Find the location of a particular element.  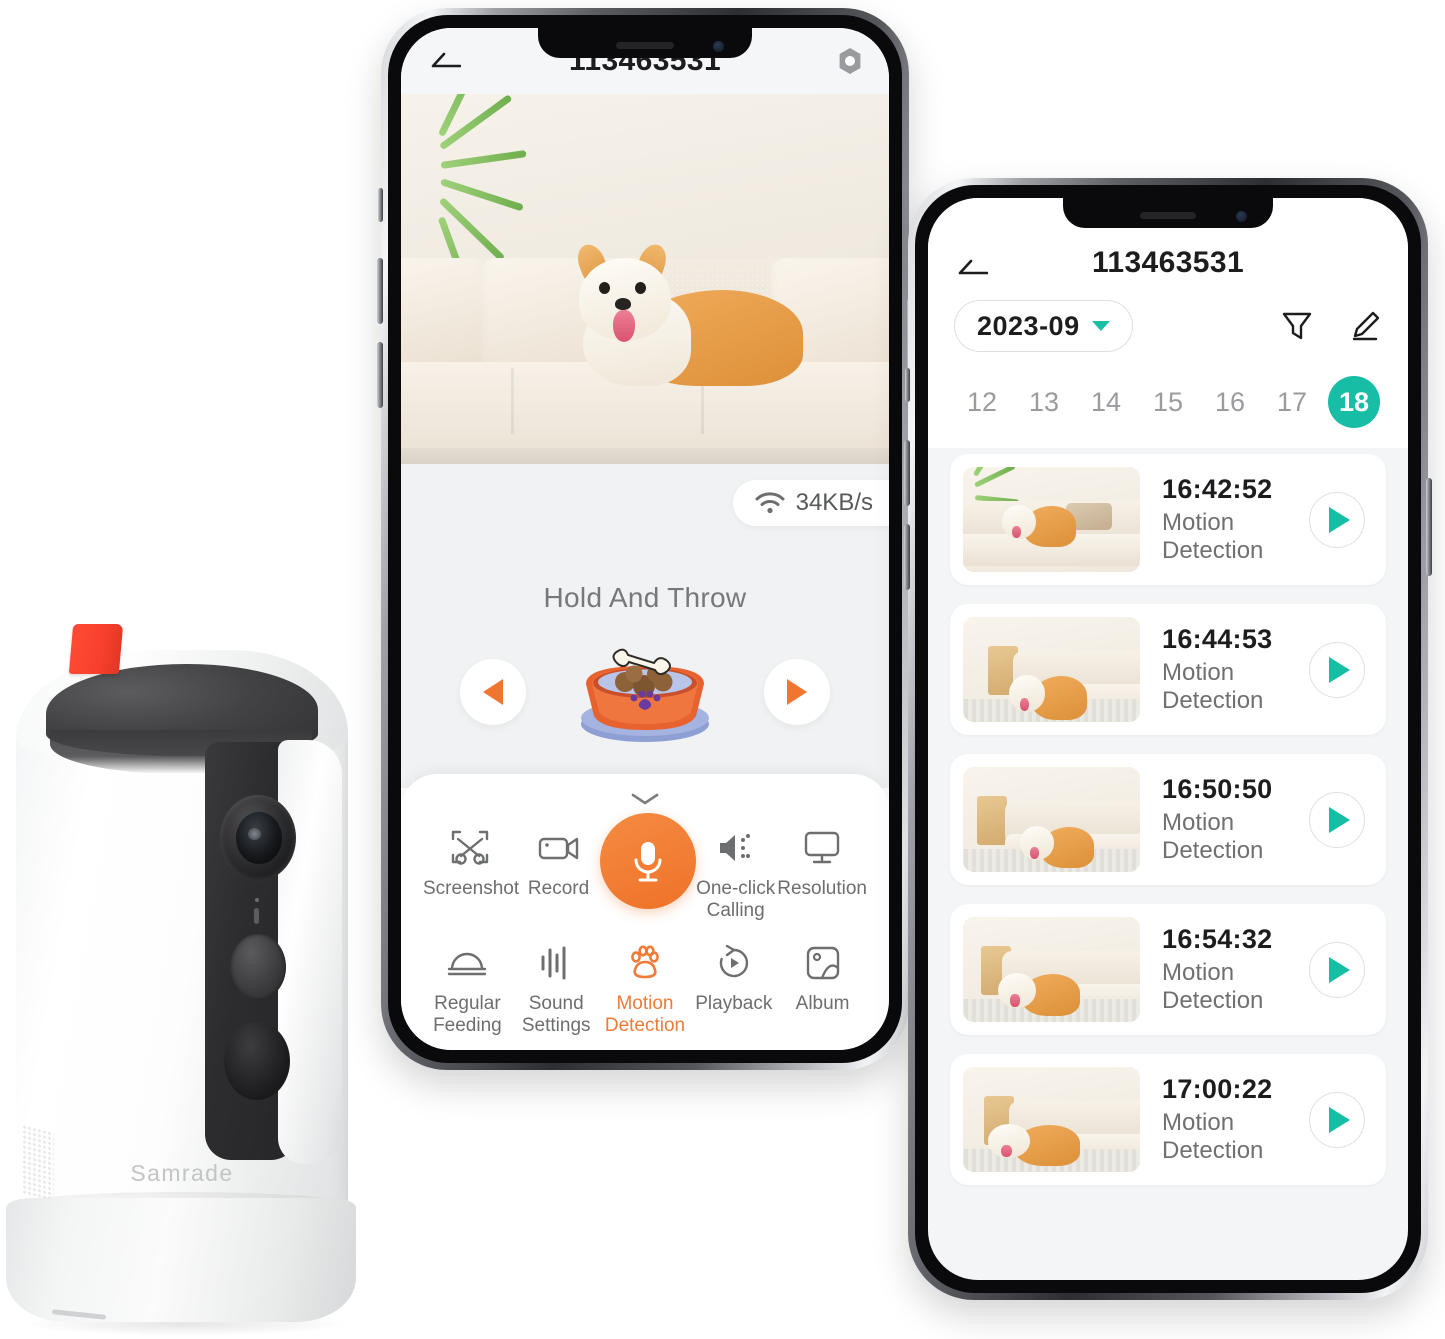

filter-icon is located at coordinates (1297, 326).